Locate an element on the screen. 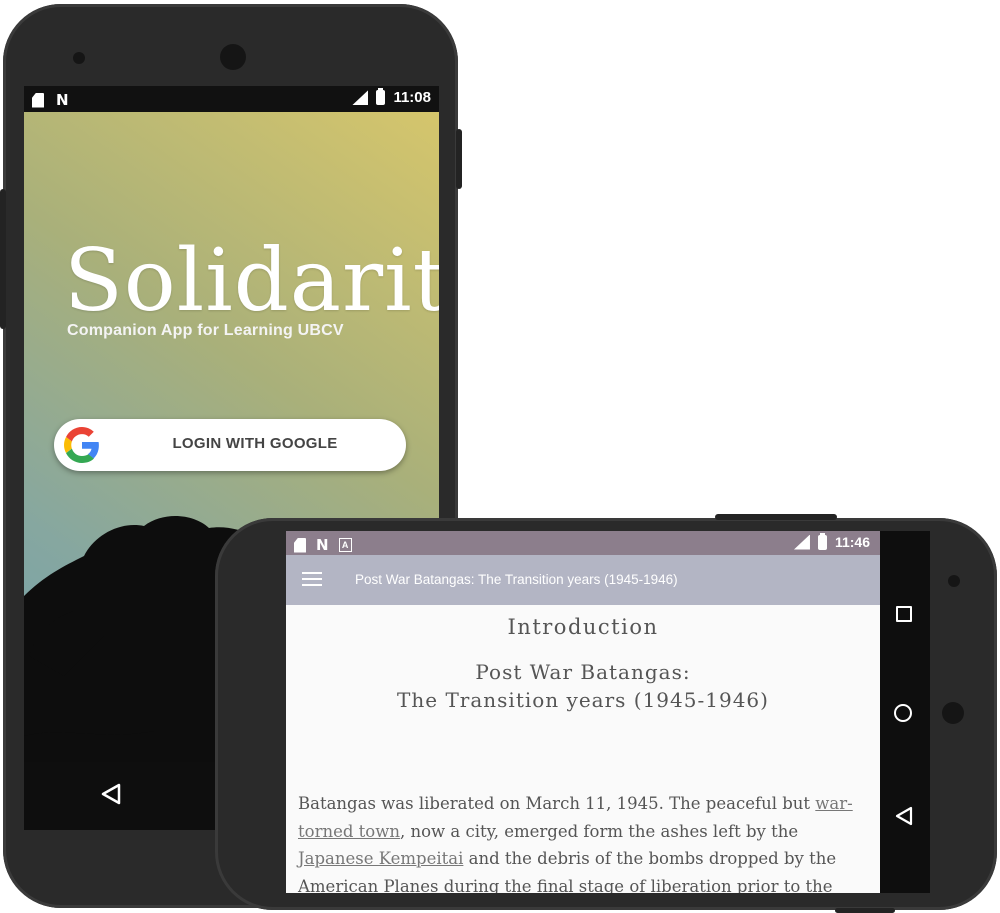  a-icon: A is located at coordinates (345, 545).